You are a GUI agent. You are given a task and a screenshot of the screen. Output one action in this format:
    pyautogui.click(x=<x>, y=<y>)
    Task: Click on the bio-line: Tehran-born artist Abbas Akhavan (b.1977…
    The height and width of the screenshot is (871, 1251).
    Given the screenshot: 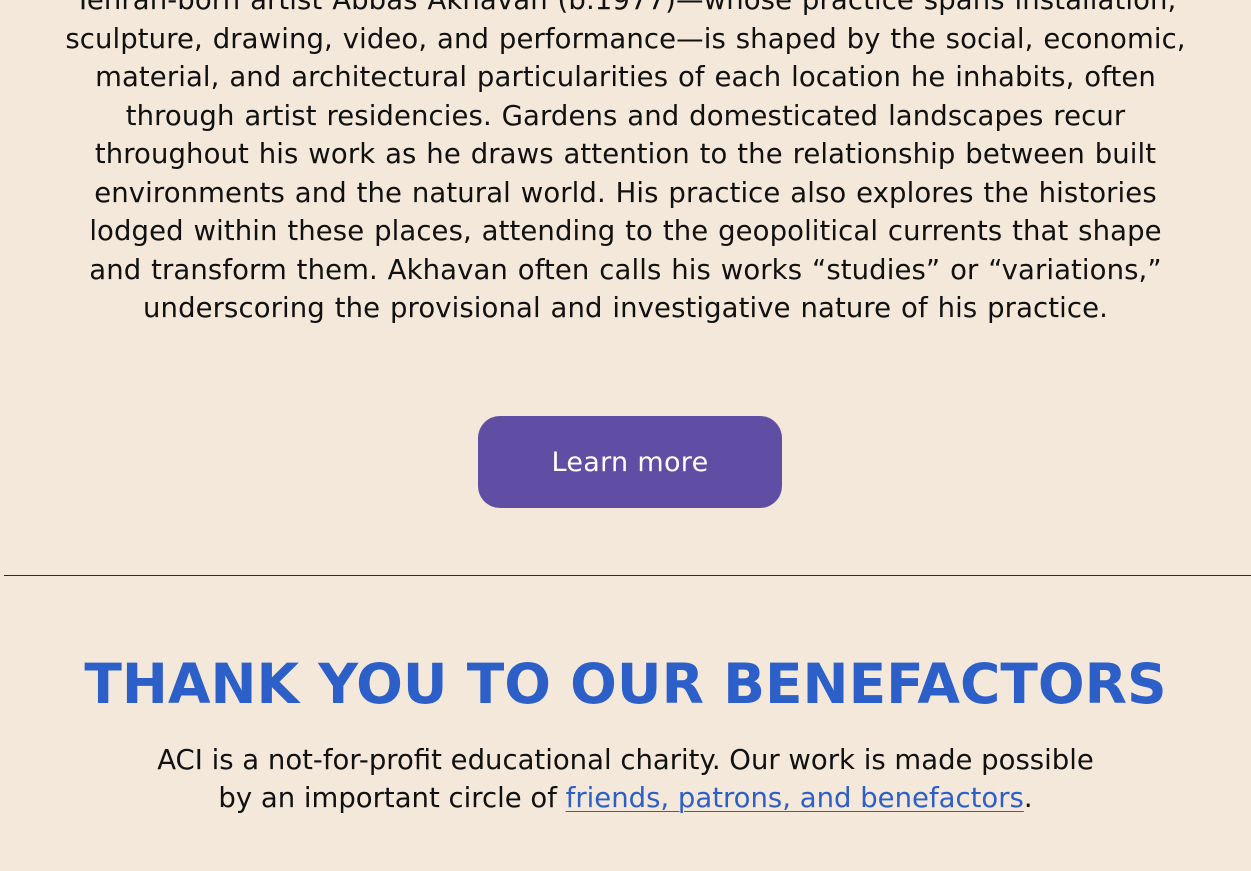 What is the action you would take?
    pyautogui.click(x=625, y=8)
    